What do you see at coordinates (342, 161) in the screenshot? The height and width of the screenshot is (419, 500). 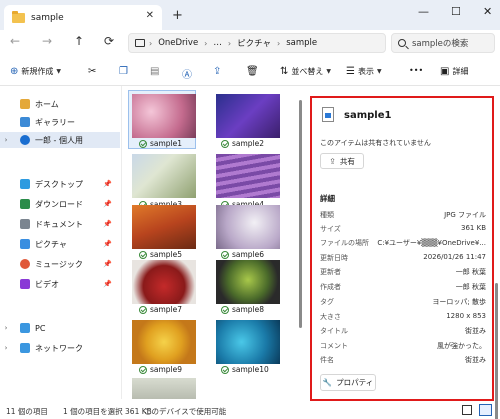 I see `share-button: ⇪ 共有` at bounding box center [342, 161].